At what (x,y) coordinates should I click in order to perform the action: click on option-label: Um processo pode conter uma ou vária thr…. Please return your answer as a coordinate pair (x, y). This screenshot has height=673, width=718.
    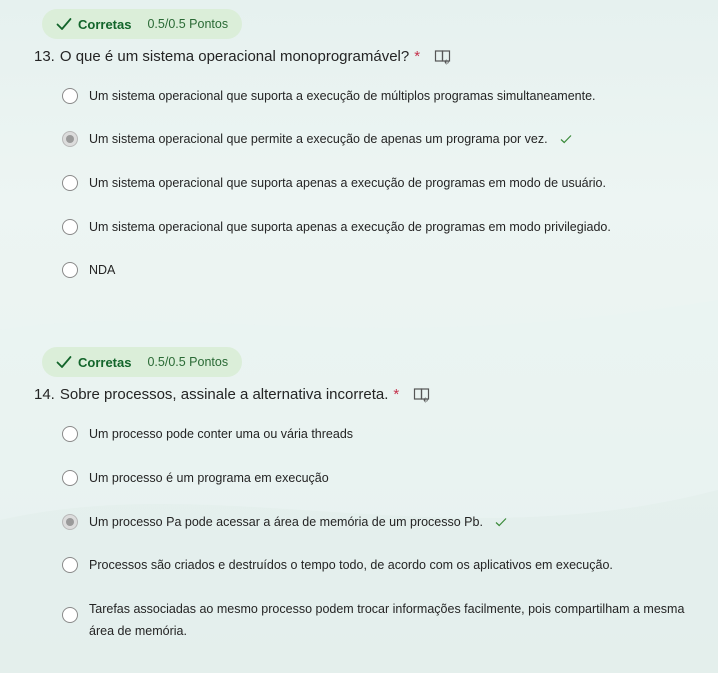
    Looking at the image, I should click on (221, 434).